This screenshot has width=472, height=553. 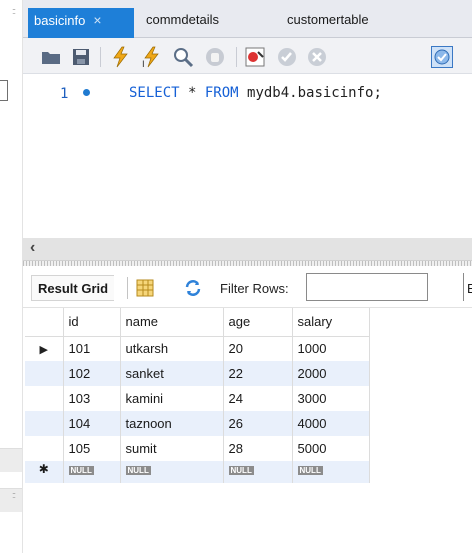 What do you see at coordinates (442, 57) in the screenshot?
I see `autocommit-toggle-icon` at bounding box center [442, 57].